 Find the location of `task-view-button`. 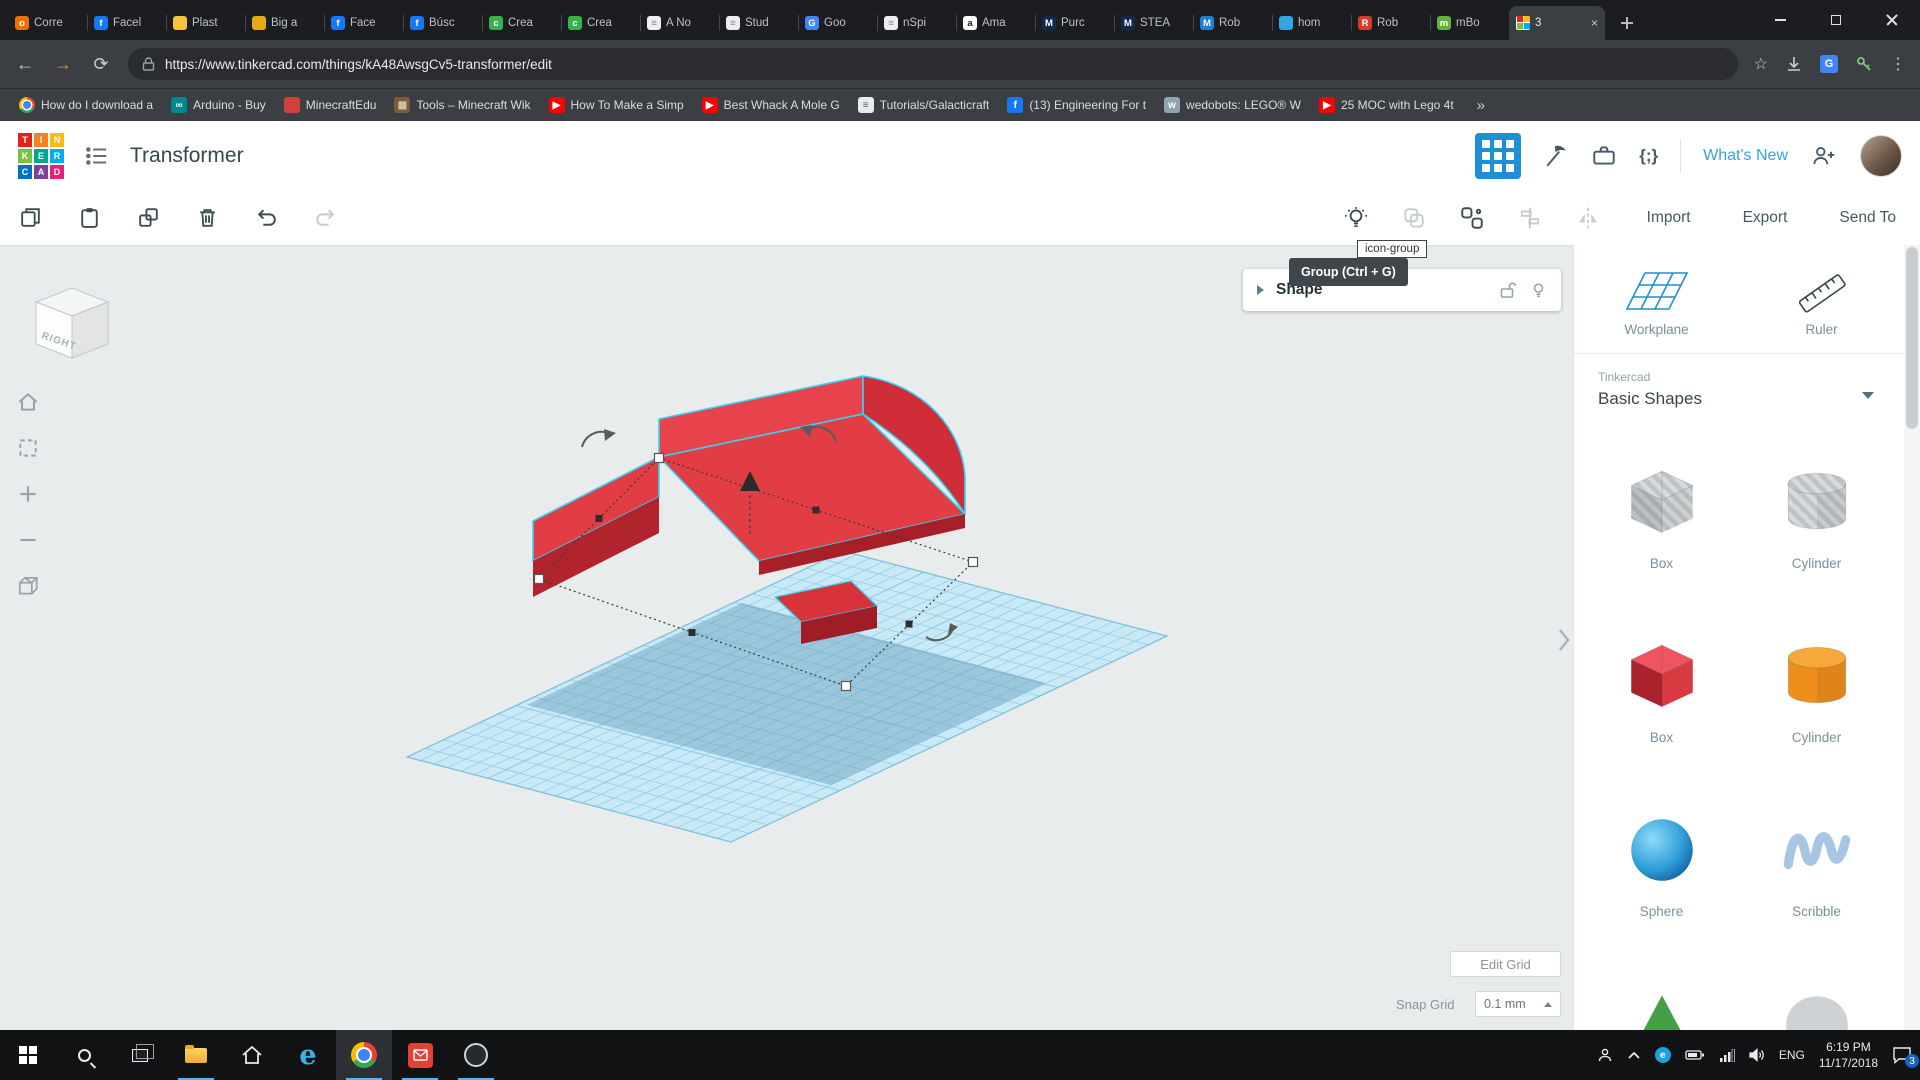

task-view-button is located at coordinates (140, 1055).